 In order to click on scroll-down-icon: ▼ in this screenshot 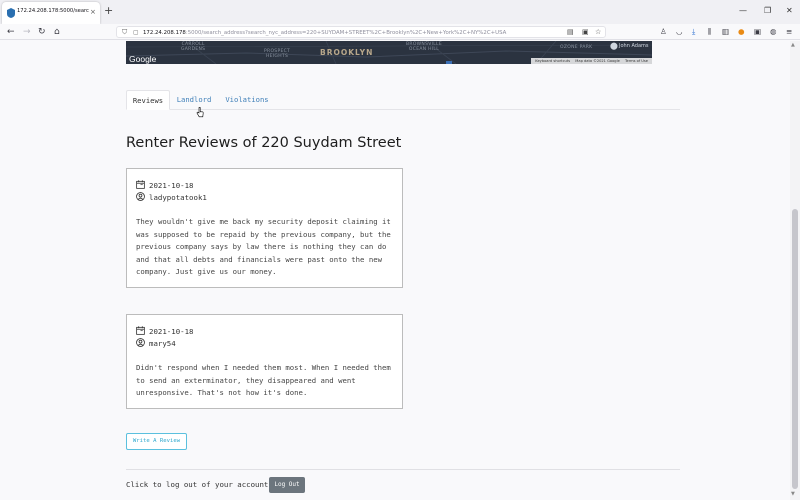, I will do `click(793, 494)`.